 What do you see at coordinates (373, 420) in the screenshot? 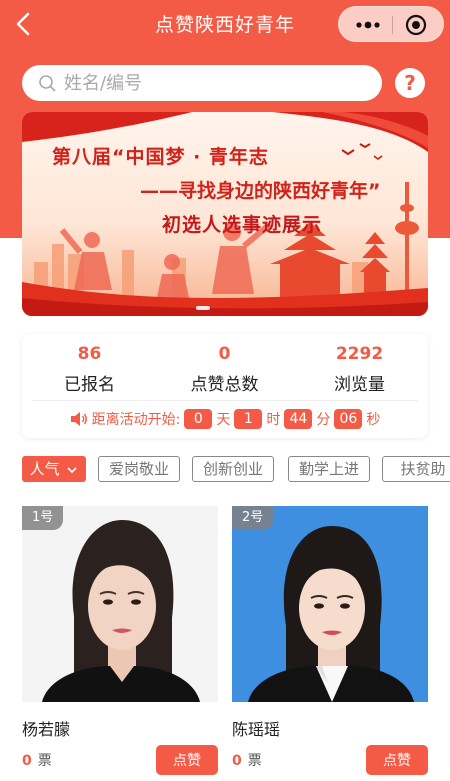
I see `countdown-seconds-unit: 秒` at bounding box center [373, 420].